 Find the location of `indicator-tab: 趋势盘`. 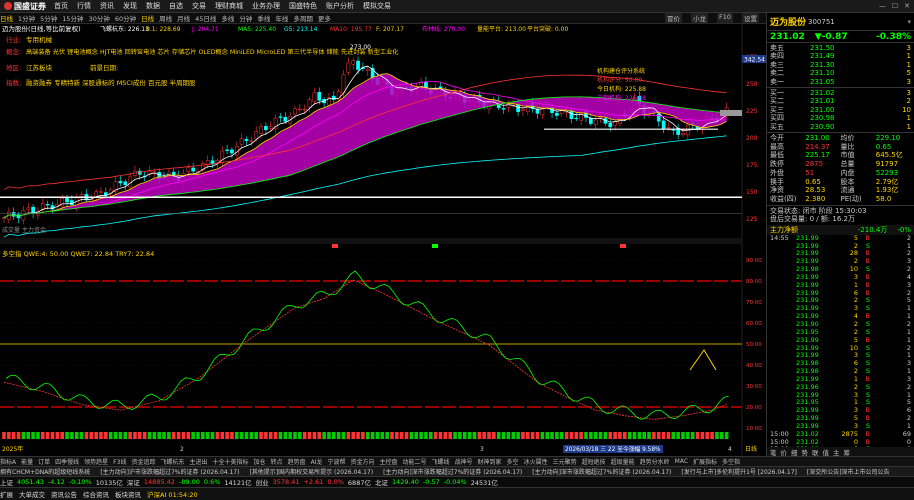

indicator-tab: 趋势盘 is located at coordinates (297, 461).